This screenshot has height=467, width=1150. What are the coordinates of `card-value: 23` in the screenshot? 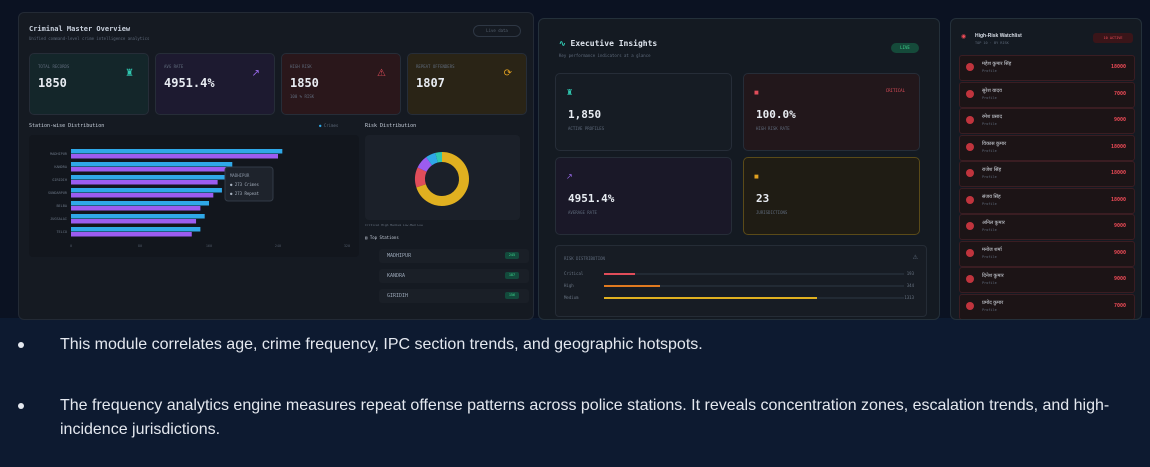 It's located at (763, 198).